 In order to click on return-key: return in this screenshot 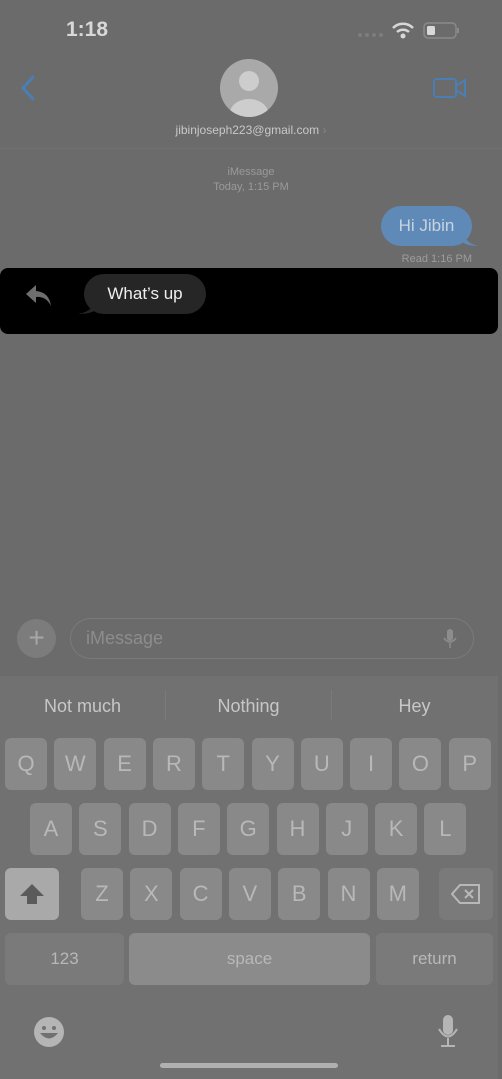, I will do `click(434, 959)`.